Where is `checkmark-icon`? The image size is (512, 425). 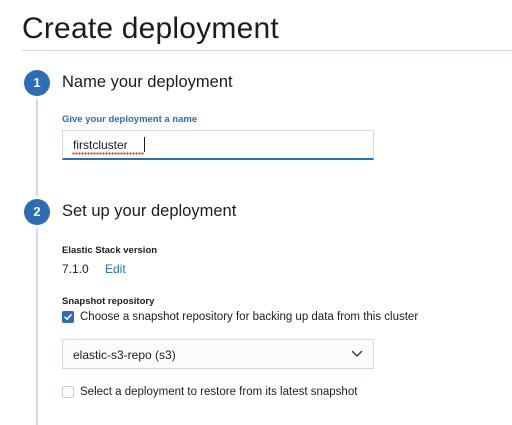
checkmark-icon is located at coordinates (68, 317).